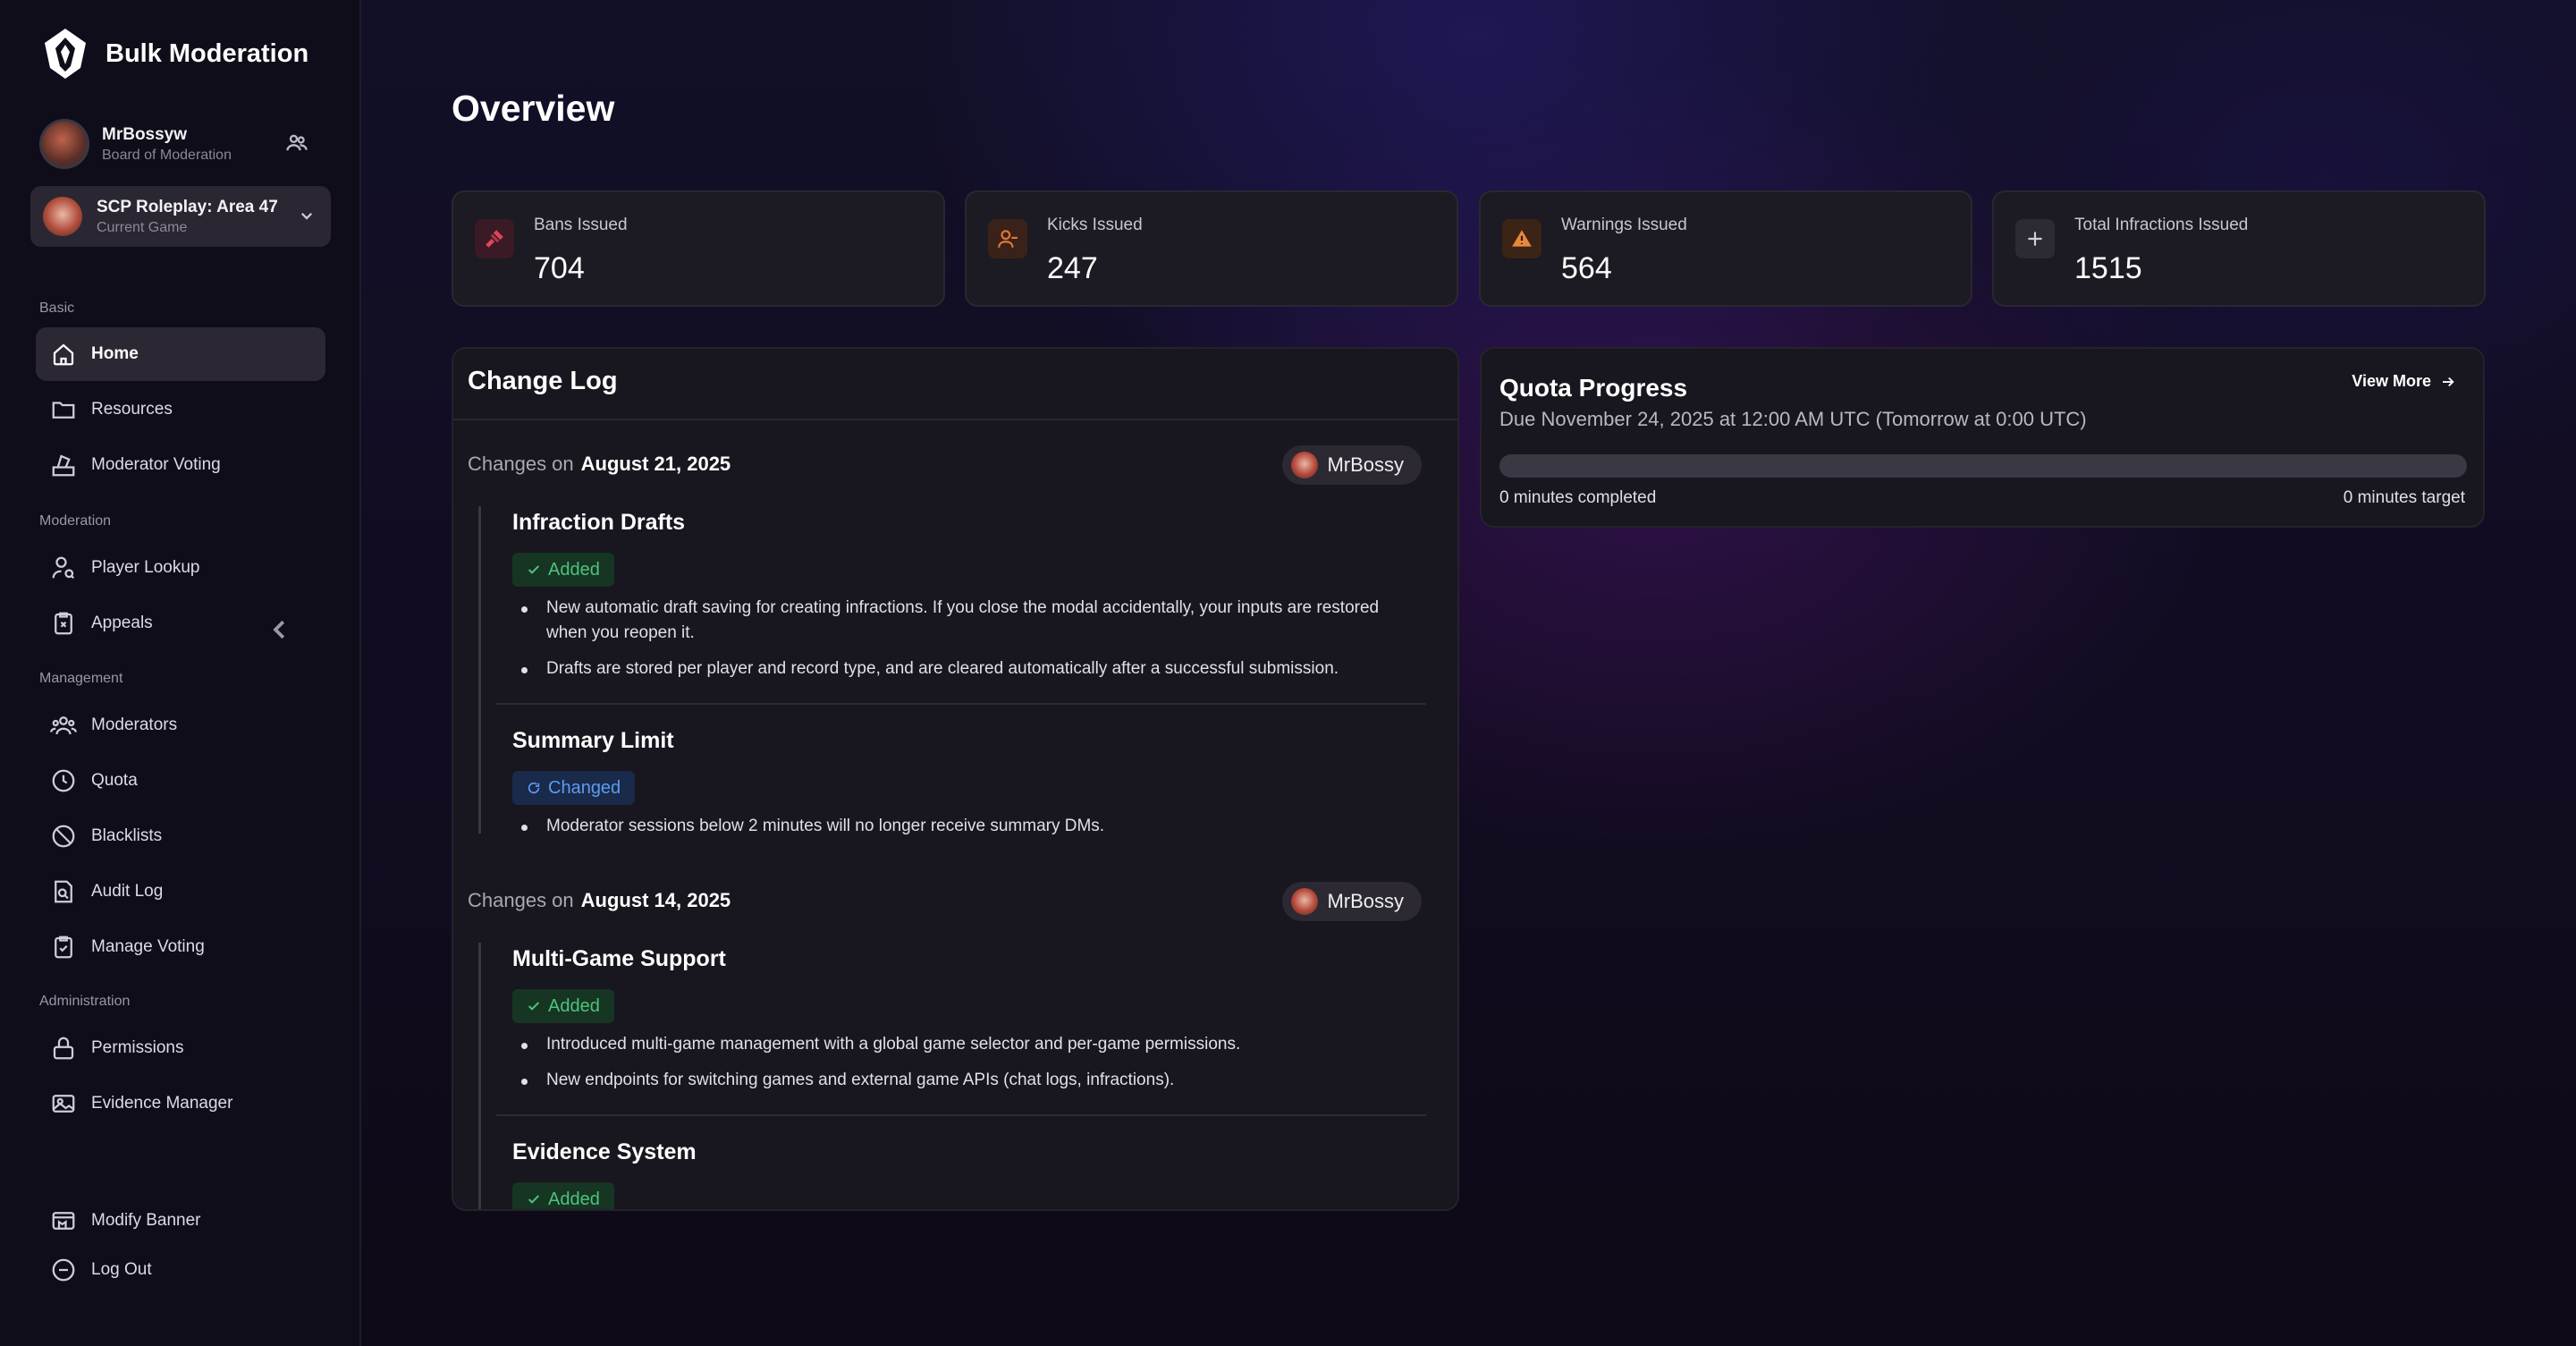 The height and width of the screenshot is (1346, 2576). What do you see at coordinates (132, 409) in the screenshot?
I see `sidebar-item-label: Resources` at bounding box center [132, 409].